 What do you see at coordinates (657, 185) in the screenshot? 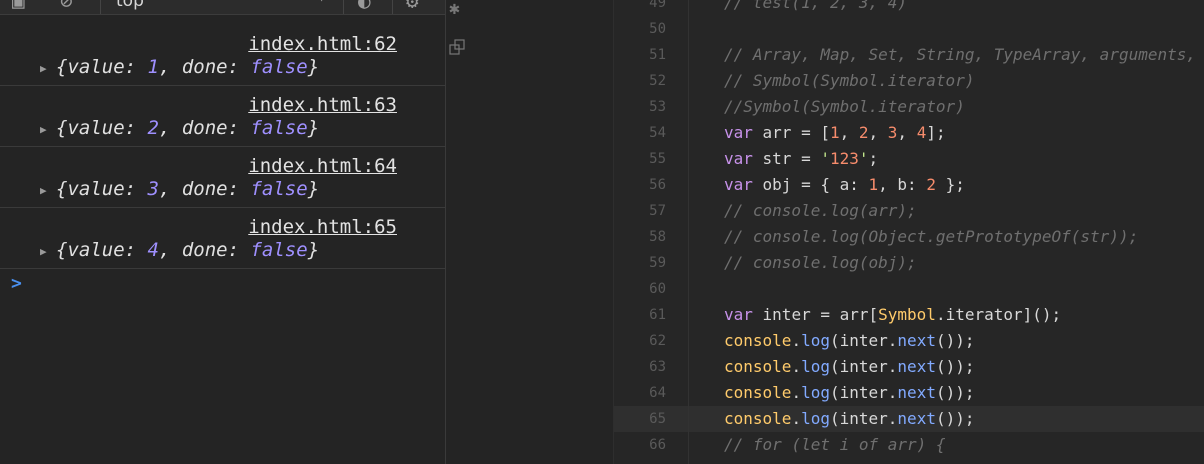
I see `line-number: 56` at bounding box center [657, 185].